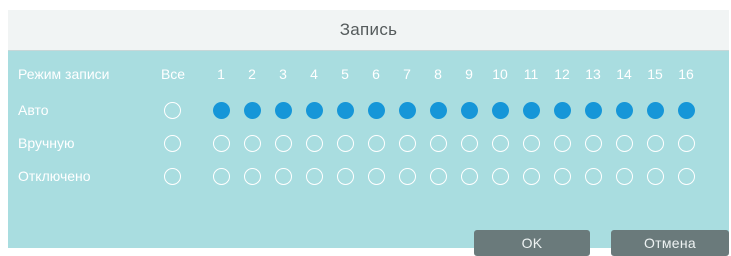 The image size is (731, 256). I want to click on radio-manual-ch2, so click(252, 143).